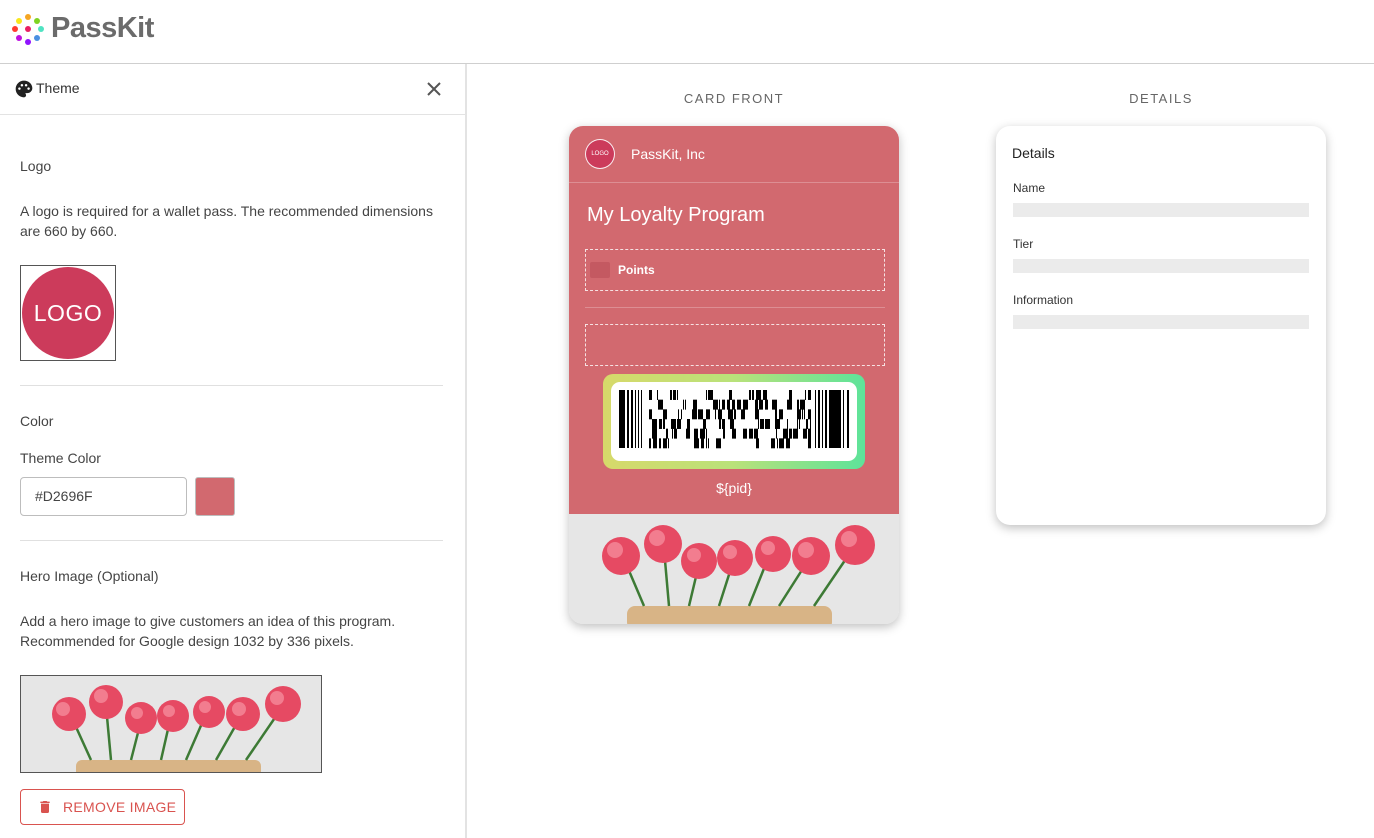  What do you see at coordinates (58, 88) in the screenshot?
I see `panel-title: Theme` at bounding box center [58, 88].